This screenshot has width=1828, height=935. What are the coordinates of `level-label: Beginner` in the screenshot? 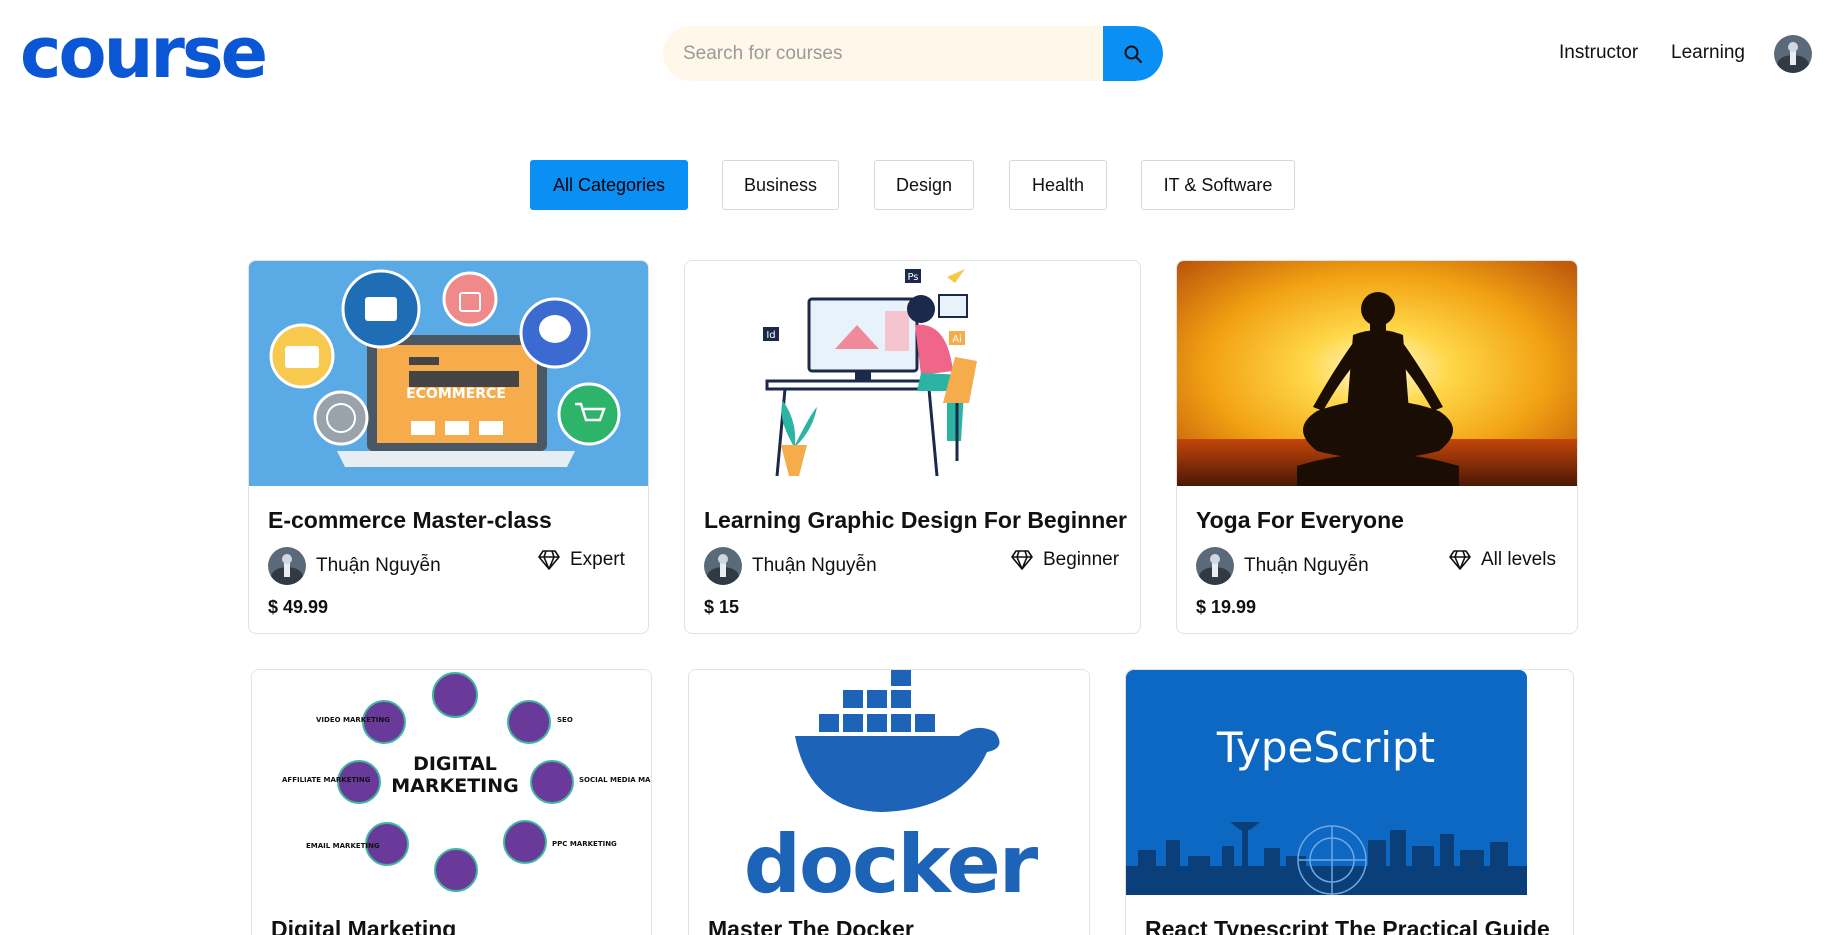 It's located at (1081, 559).